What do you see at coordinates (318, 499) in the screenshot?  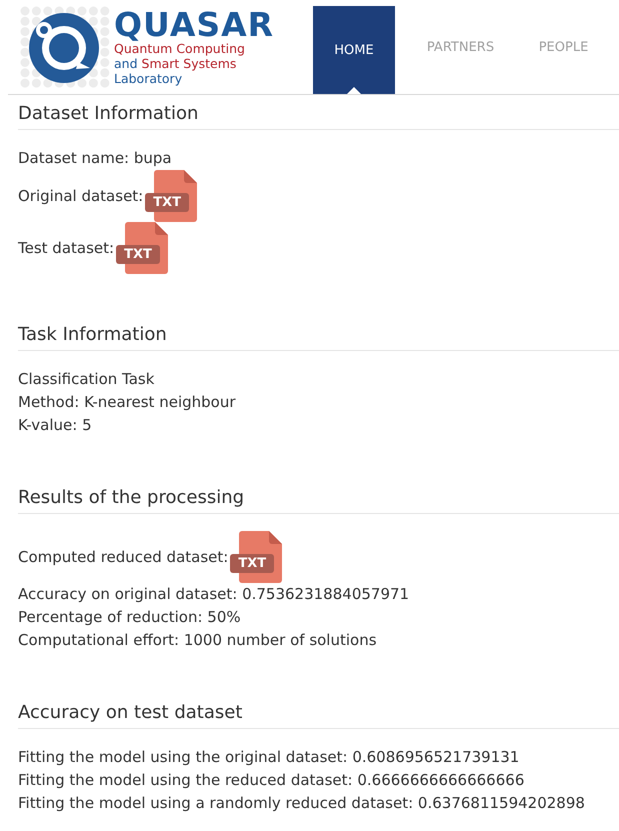 I see `section-heading: Results of the processing` at bounding box center [318, 499].